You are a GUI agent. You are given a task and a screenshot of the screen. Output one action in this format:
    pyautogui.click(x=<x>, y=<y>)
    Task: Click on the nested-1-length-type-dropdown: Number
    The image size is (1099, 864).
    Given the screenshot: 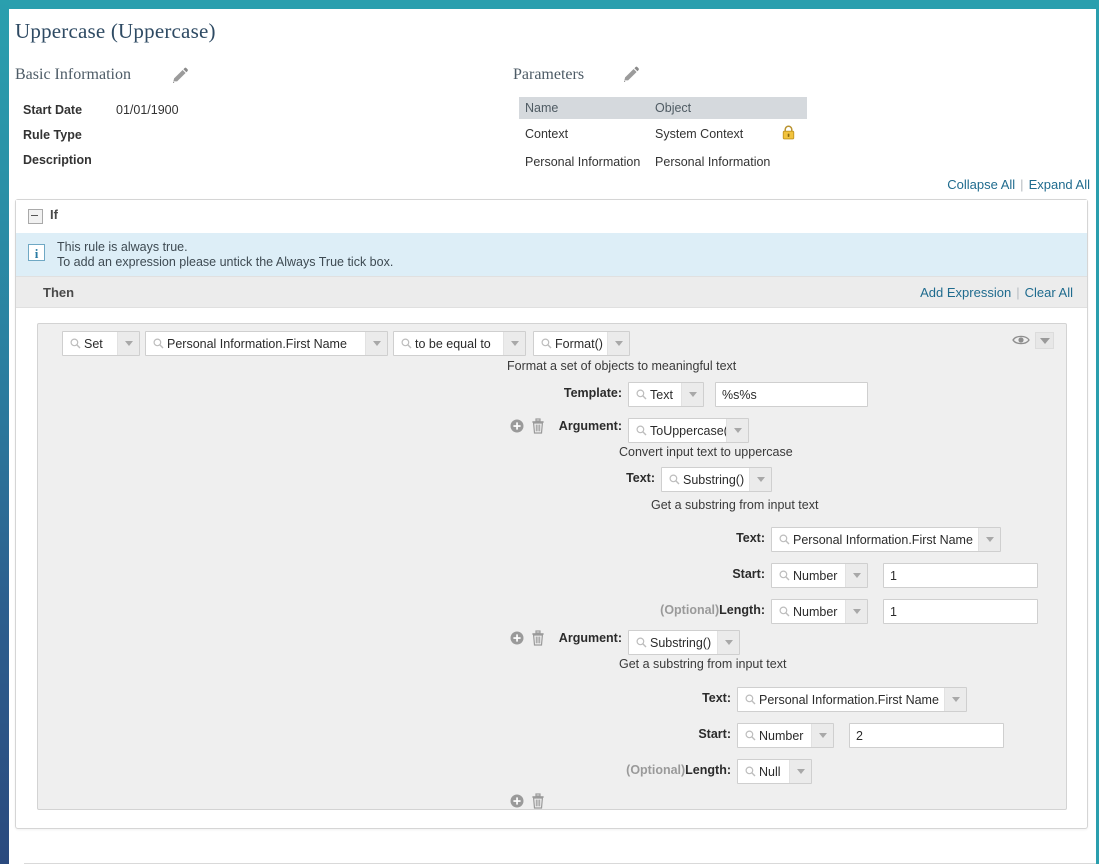 What is the action you would take?
    pyautogui.click(x=819, y=611)
    